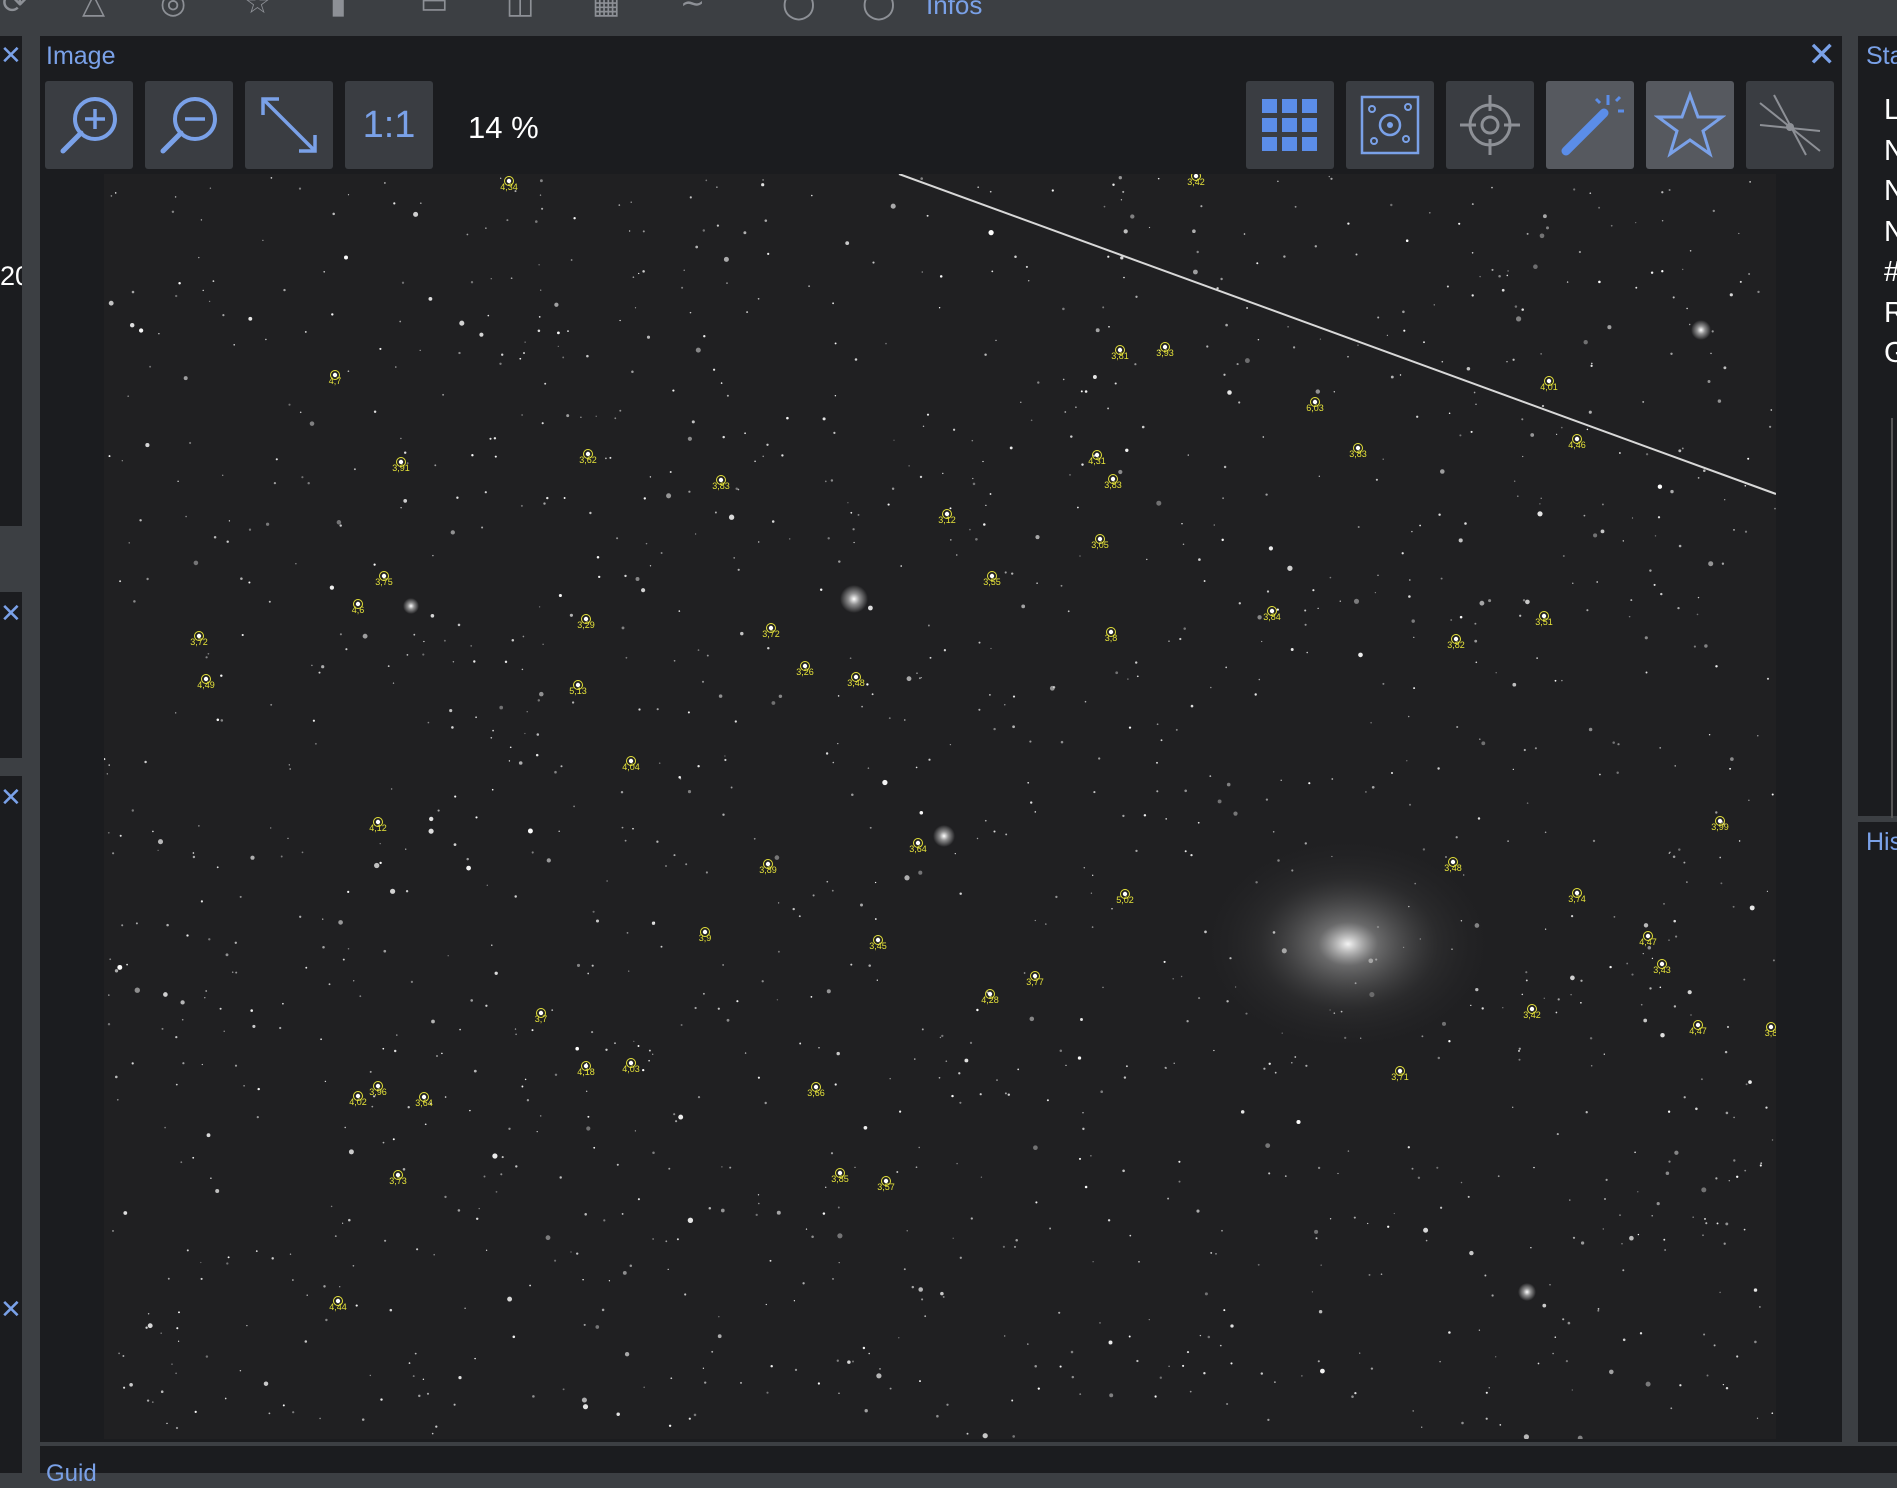  Describe the element at coordinates (1590, 125) in the screenshot. I see `auto-stretch-button` at that location.